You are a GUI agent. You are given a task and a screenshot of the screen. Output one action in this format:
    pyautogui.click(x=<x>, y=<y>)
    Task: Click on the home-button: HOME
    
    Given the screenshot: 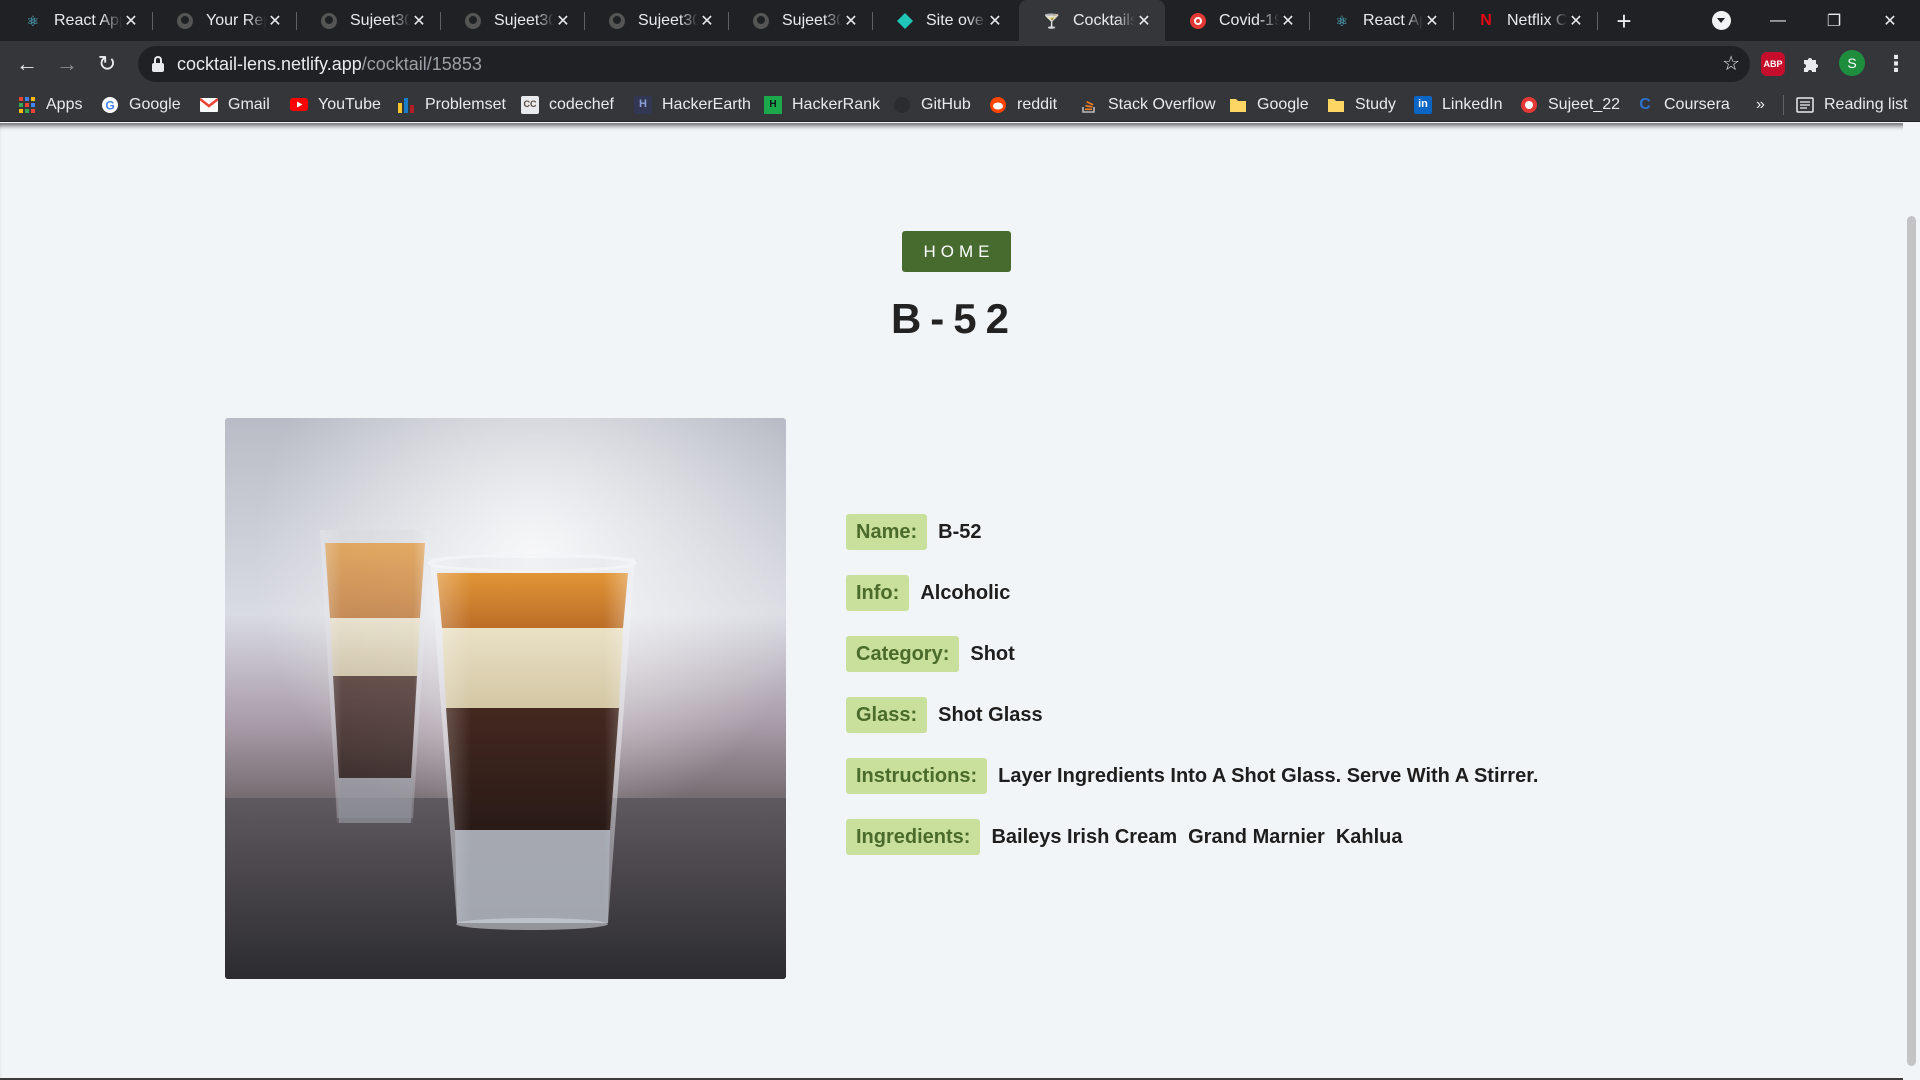 What is the action you would take?
    pyautogui.click(x=956, y=251)
    